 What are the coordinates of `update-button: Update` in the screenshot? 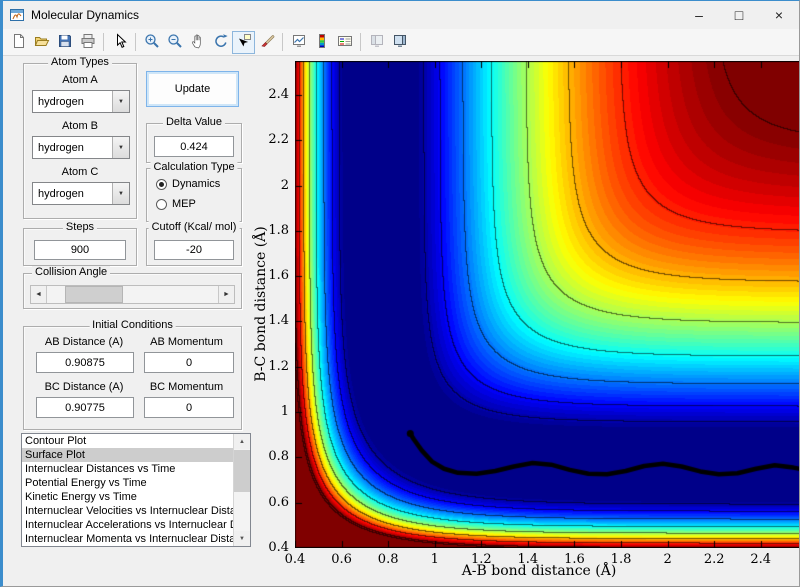 It's located at (192, 89).